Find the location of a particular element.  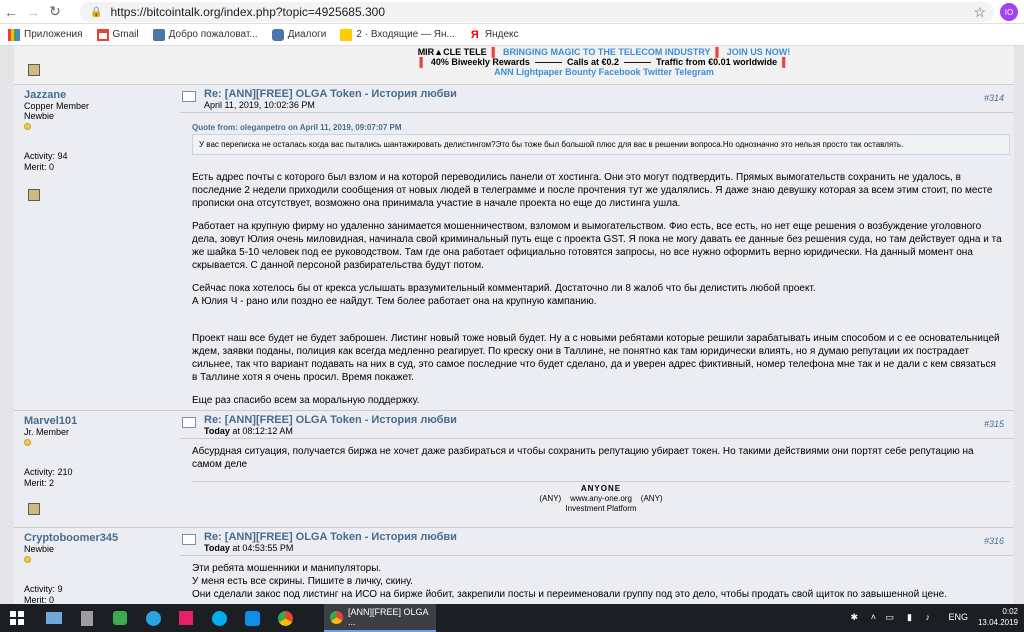

sig-subtitle: Investment Platform is located at coordinates (601, 508).